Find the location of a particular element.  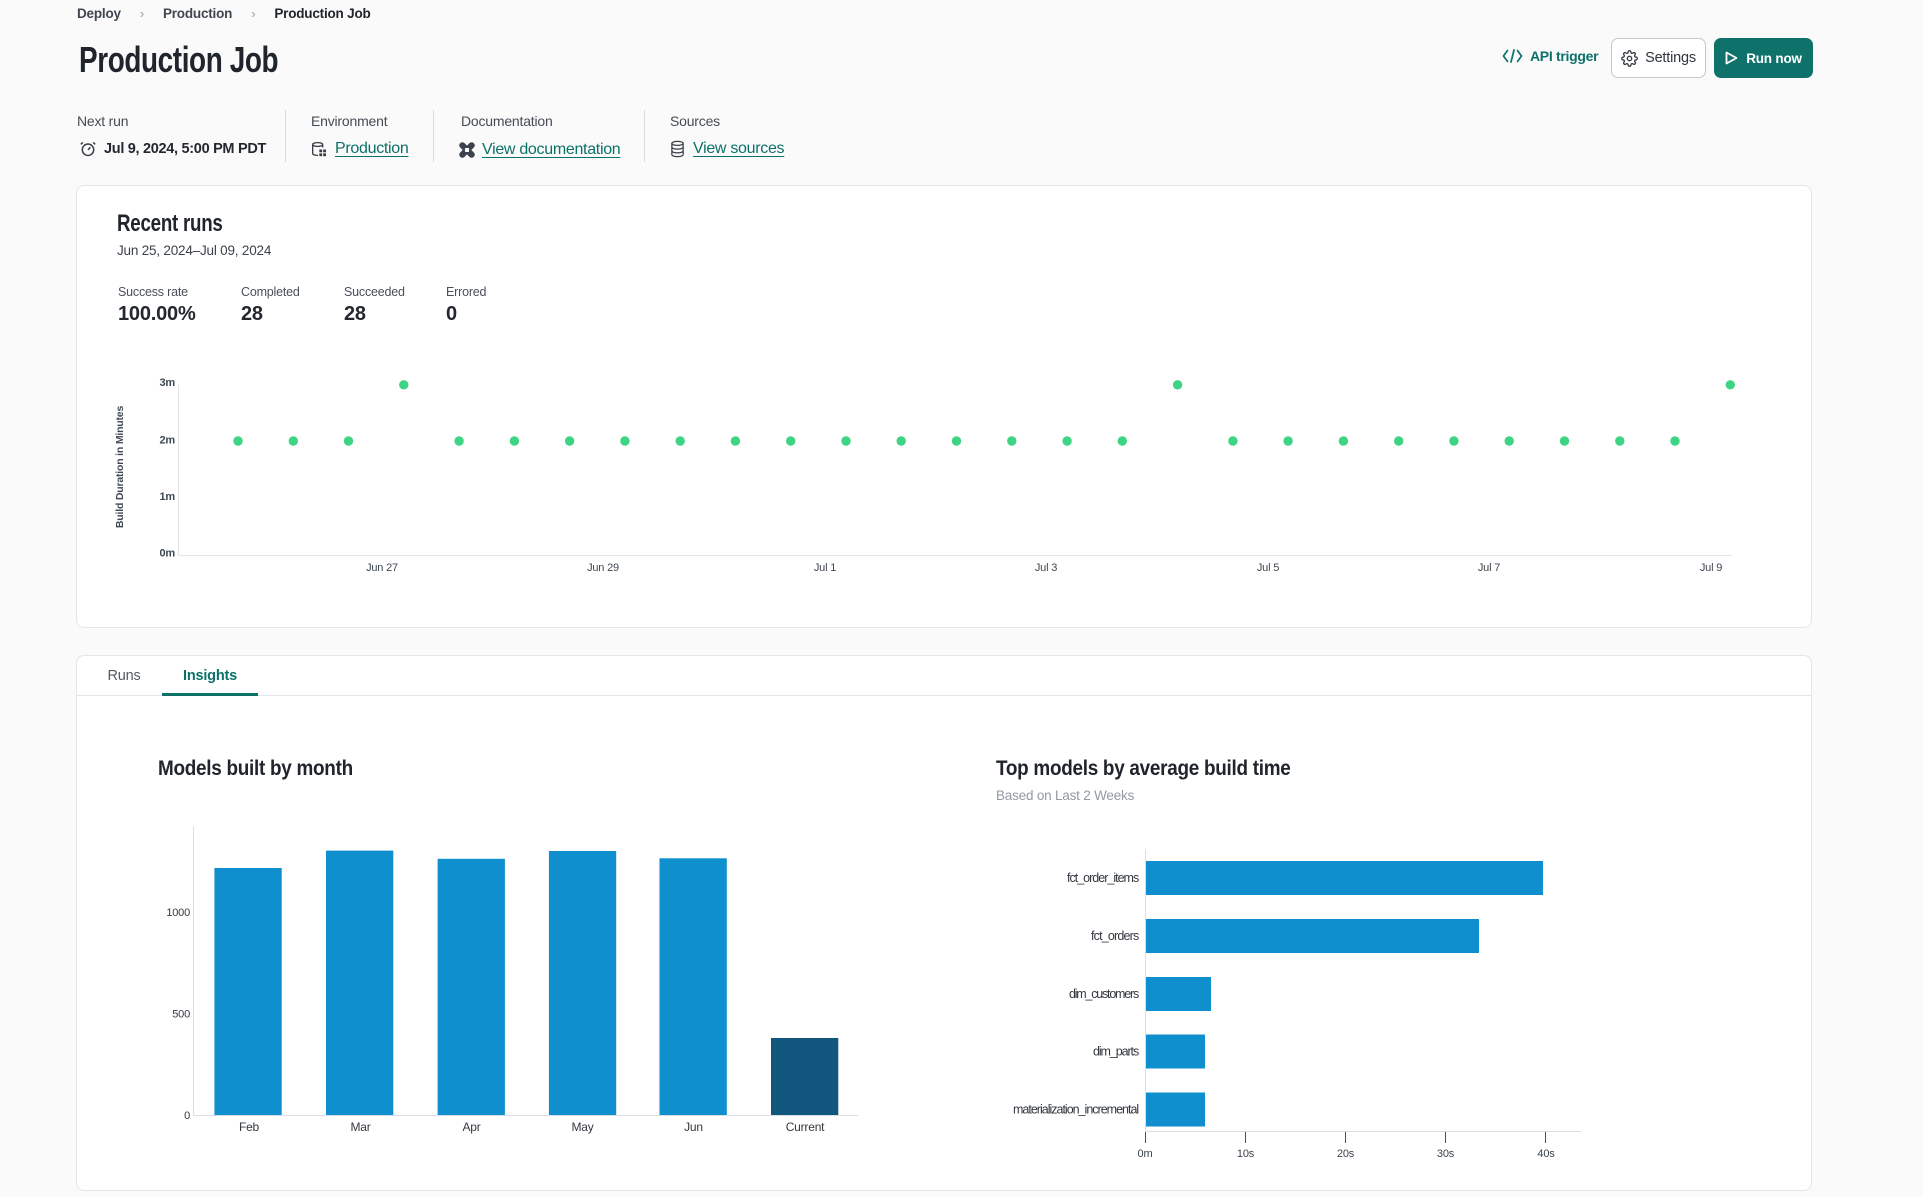

svg-text: Jul 7 is located at coordinates (1489, 568).